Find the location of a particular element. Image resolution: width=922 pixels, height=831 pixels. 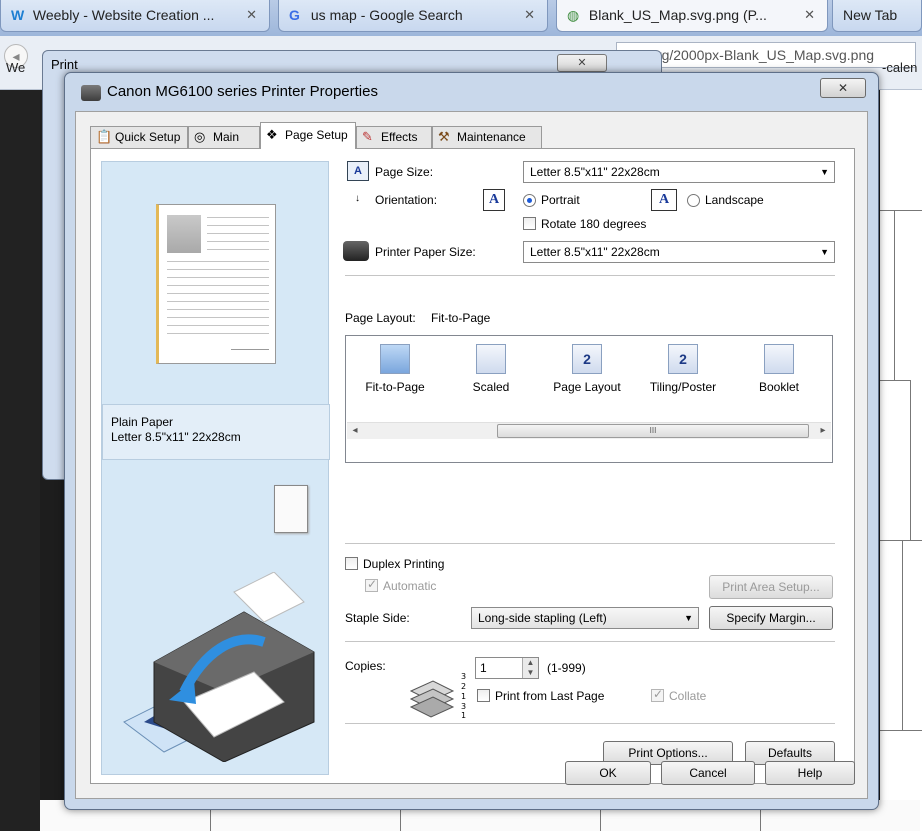

page-layout-current: Fit-to-Page is located at coordinates (461, 318).